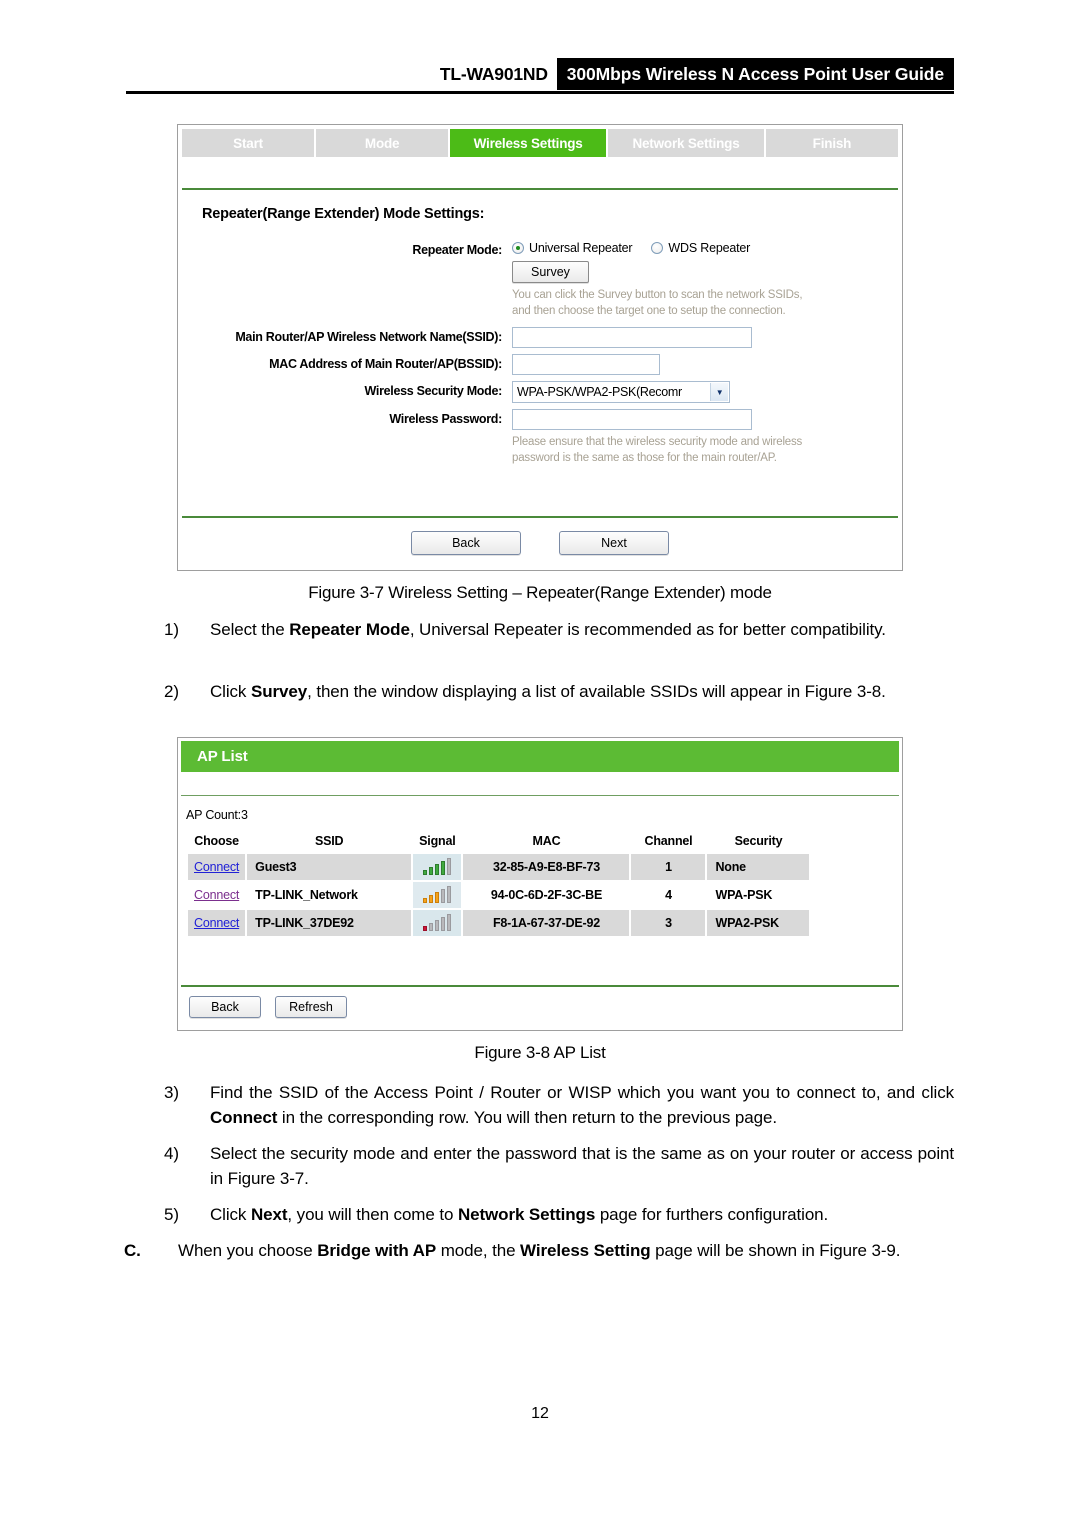  What do you see at coordinates (831, 143) in the screenshot?
I see `wizard-step-finish: Finish` at bounding box center [831, 143].